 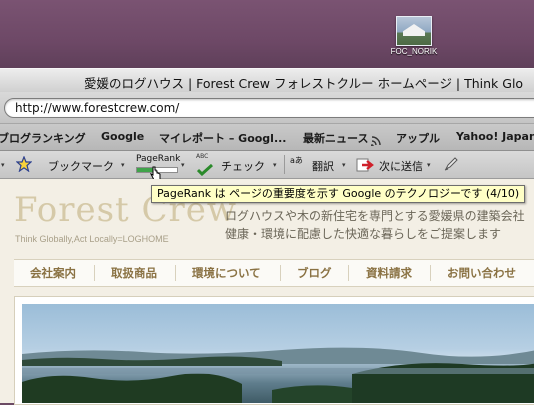 What do you see at coordinates (451, 166) in the screenshot?
I see `highlighter-icon` at bounding box center [451, 166].